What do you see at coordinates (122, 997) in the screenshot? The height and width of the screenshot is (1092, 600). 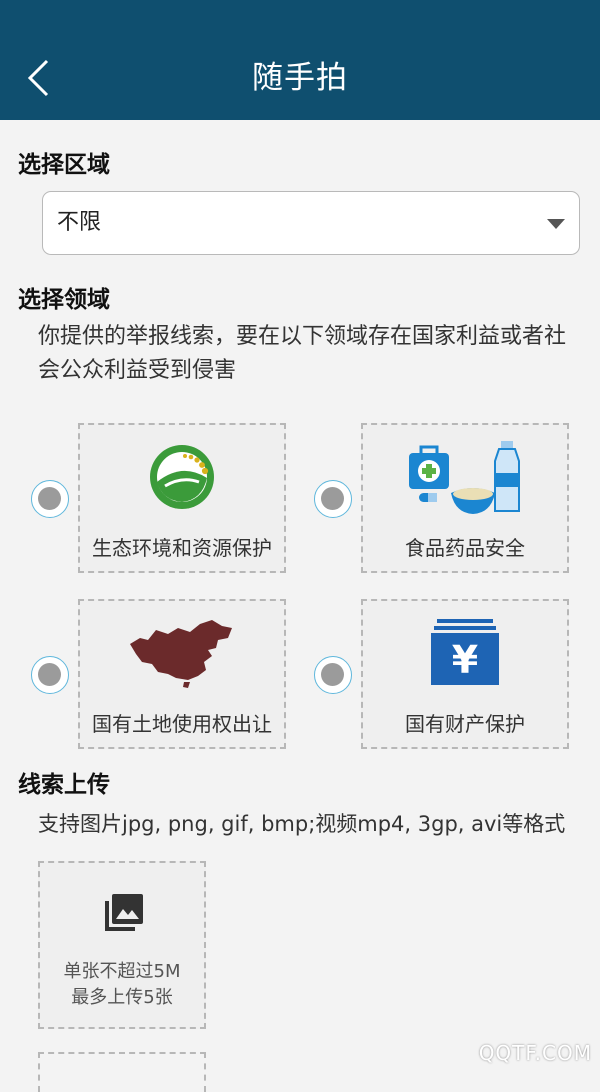 I see `upload-count-limit: 最多上传5张` at bounding box center [122, 997].